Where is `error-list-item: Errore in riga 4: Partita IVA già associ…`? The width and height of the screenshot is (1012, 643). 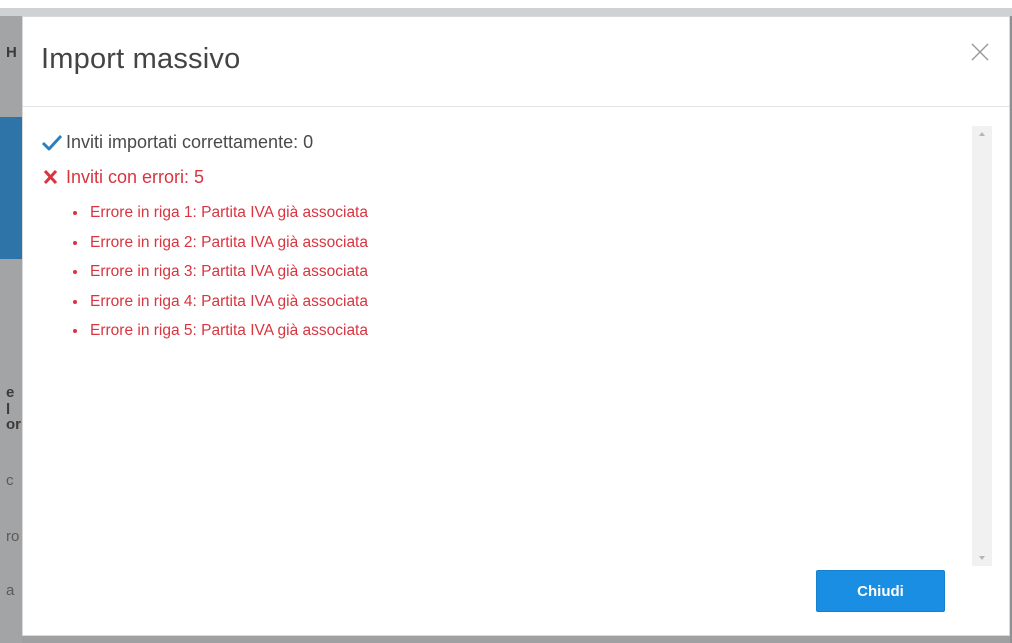
error-list-item: Errore in riga 4: Partita IVA già associ… is located at coordinates (220, 308).